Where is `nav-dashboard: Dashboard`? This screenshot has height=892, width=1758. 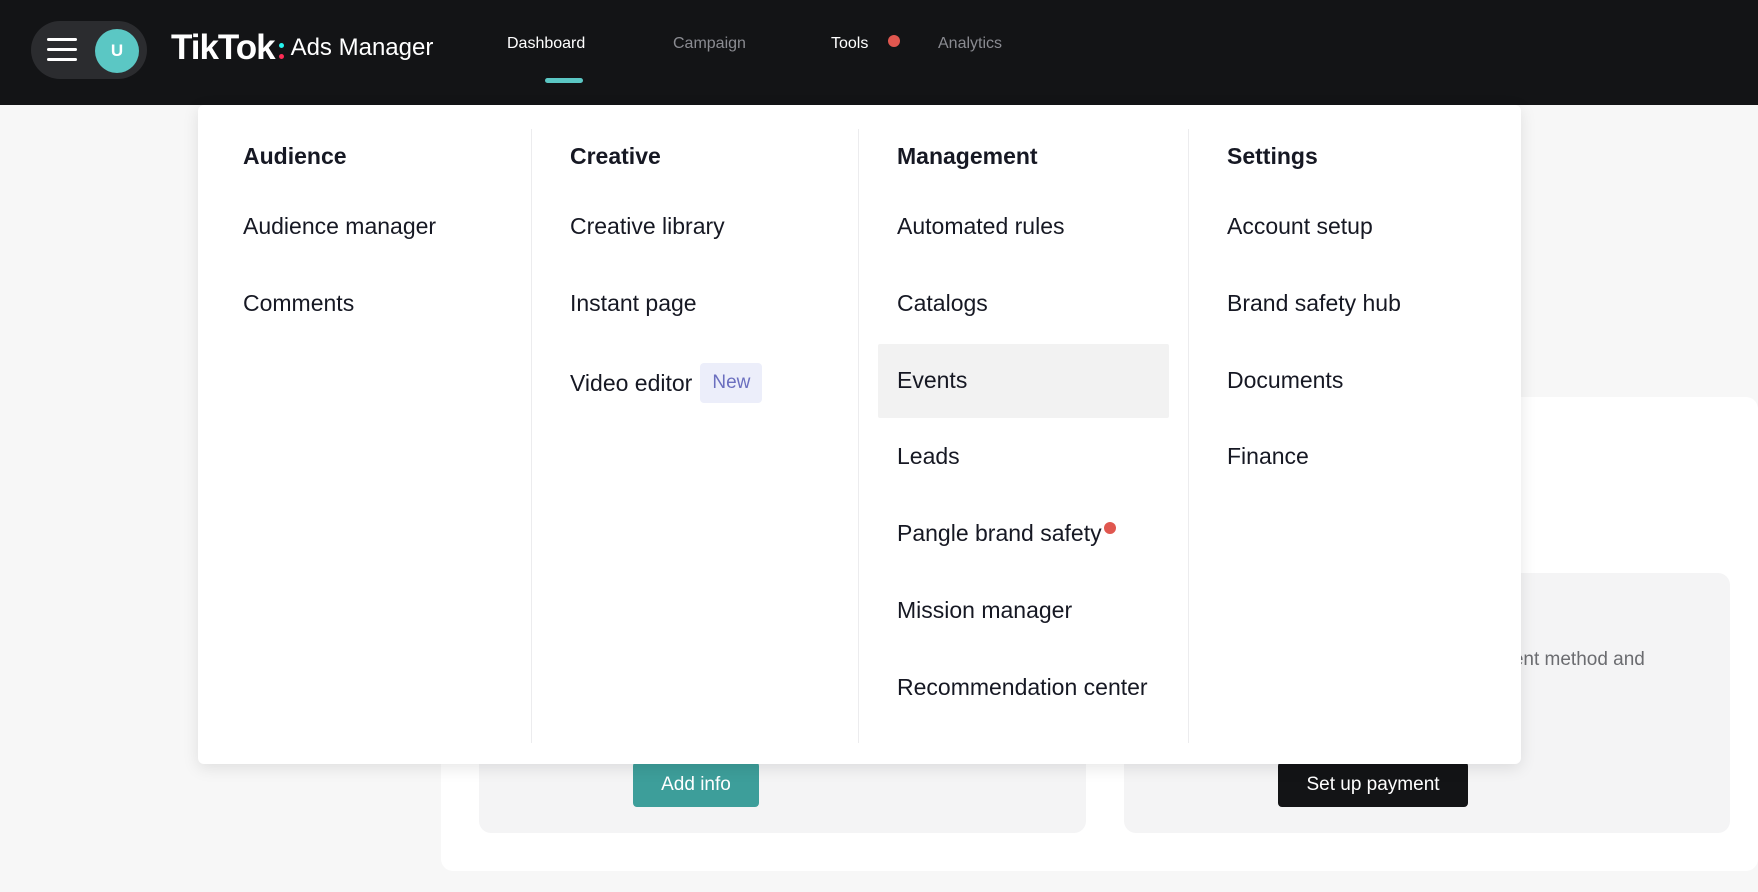 nav-dashboard: Dashboard is located at coordinates (546, 44).